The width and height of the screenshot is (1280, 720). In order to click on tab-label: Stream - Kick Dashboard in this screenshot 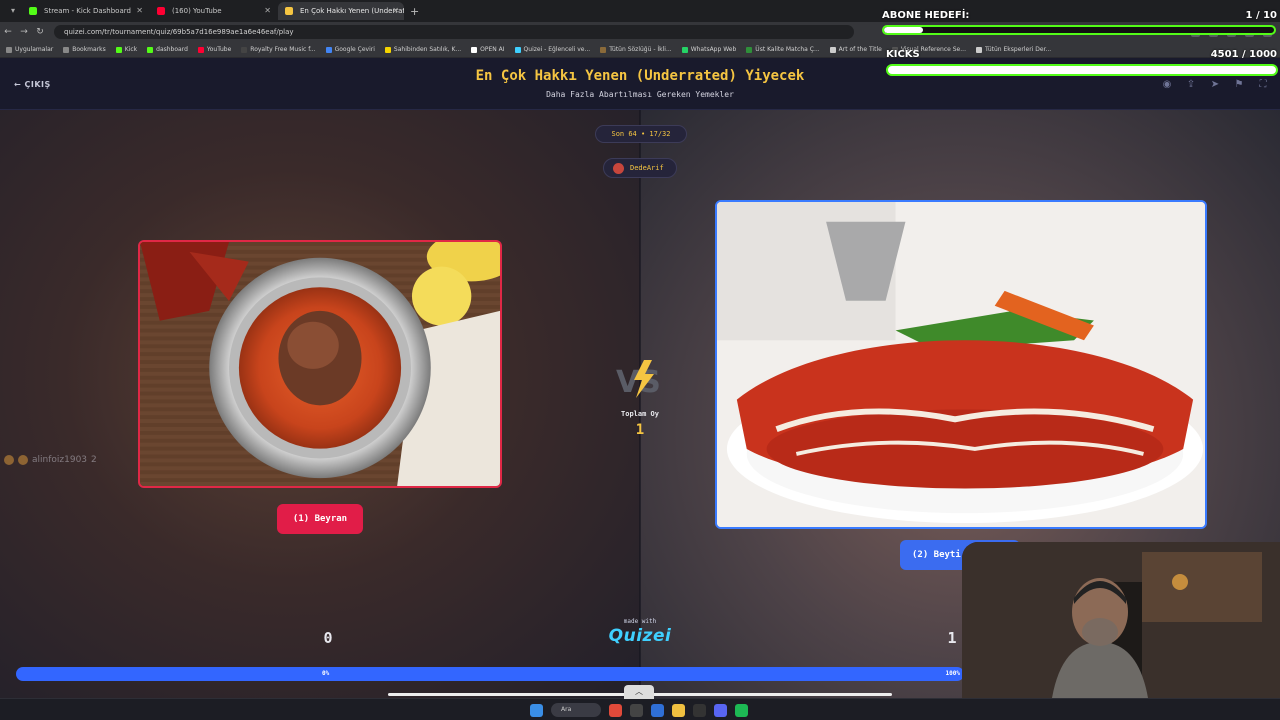, I will do `click(87, 11)`.